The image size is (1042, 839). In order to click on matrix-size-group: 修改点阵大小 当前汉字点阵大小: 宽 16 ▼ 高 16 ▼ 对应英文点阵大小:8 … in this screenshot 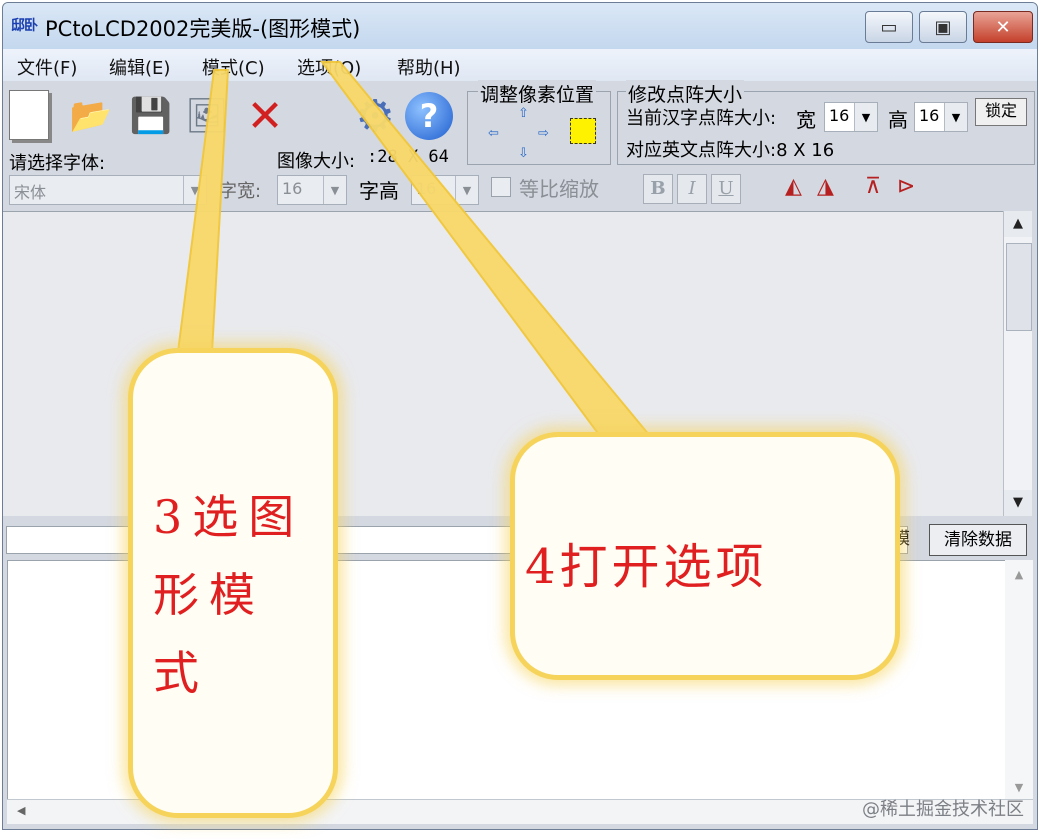, I will do `click(826, 122)`.